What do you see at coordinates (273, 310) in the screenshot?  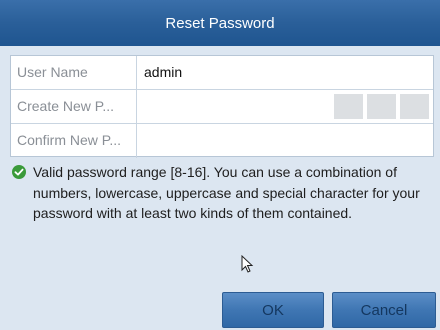 I see `ok-button: OK` at bounding box center [273, 310].